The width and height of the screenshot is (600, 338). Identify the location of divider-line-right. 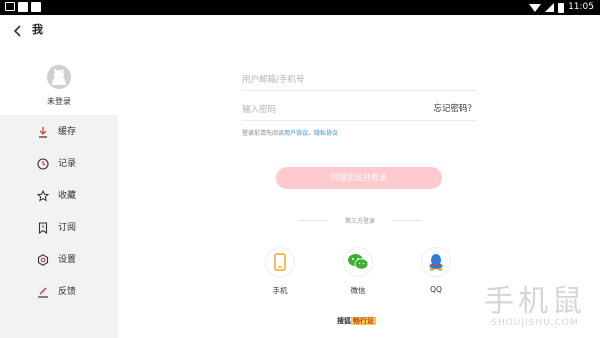
(407, 220).